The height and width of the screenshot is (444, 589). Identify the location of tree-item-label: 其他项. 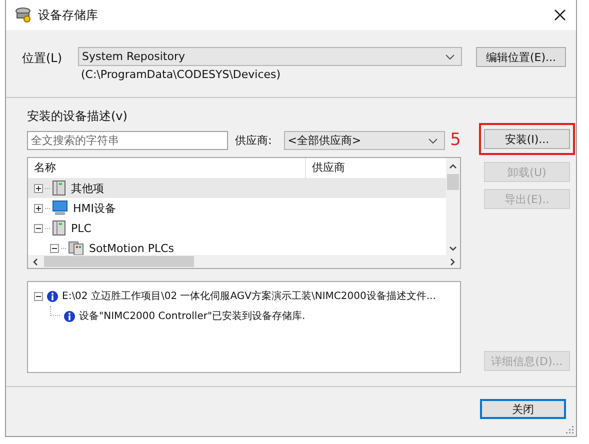
(87, 188).